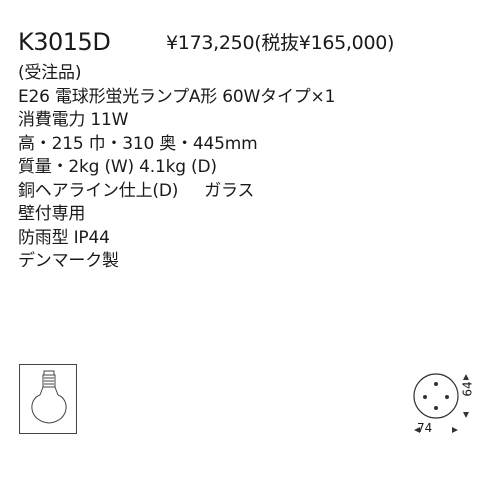 This screenshot has height=500, width=500. Describe the element at coordinates (117, 167) in the screenshot. I see `spec-weight: 質量・2kg (W) 4.1kg (D)` at that location.